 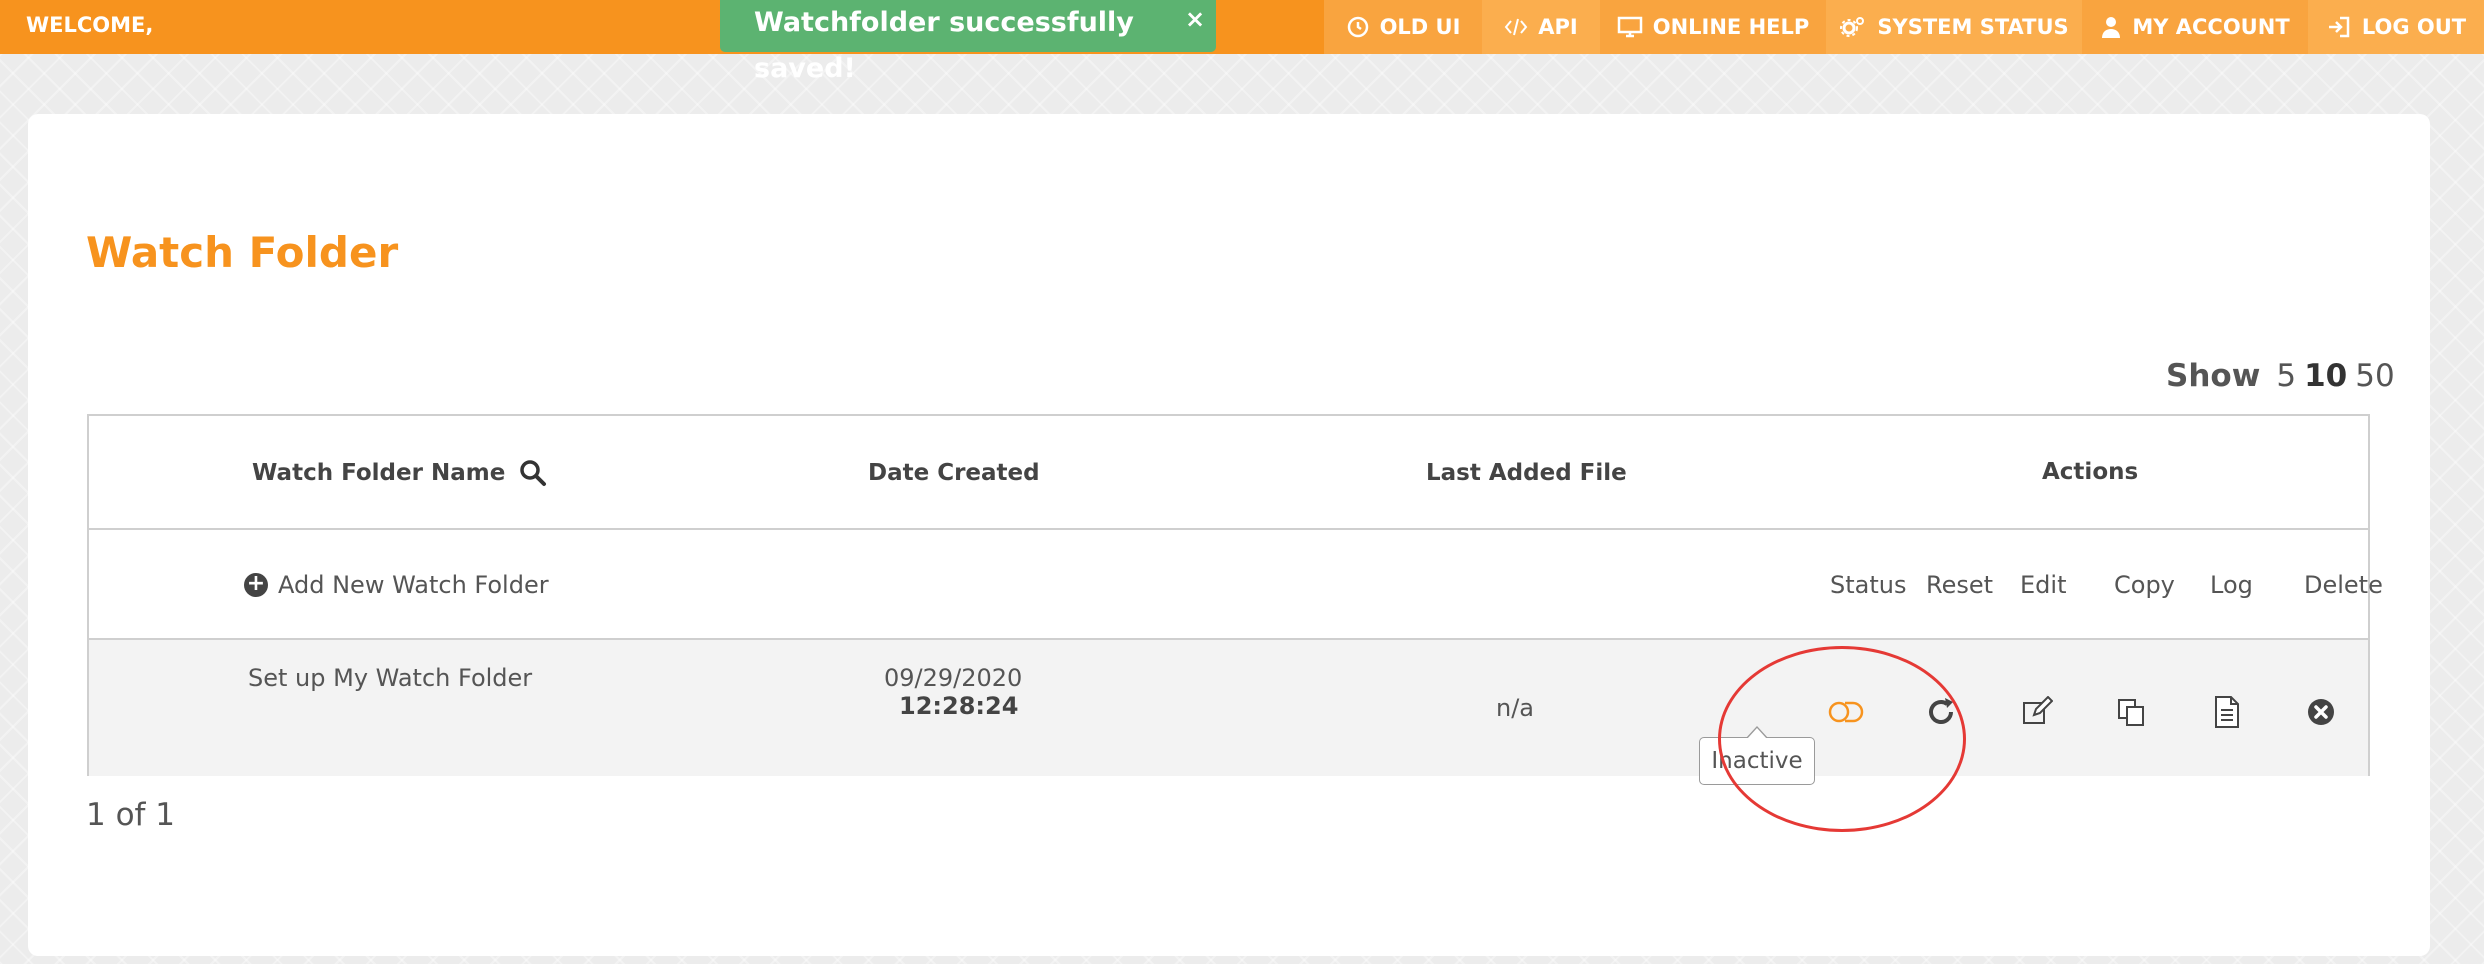 I want to click on close-icon: ×, so click(x=1195, y=19).